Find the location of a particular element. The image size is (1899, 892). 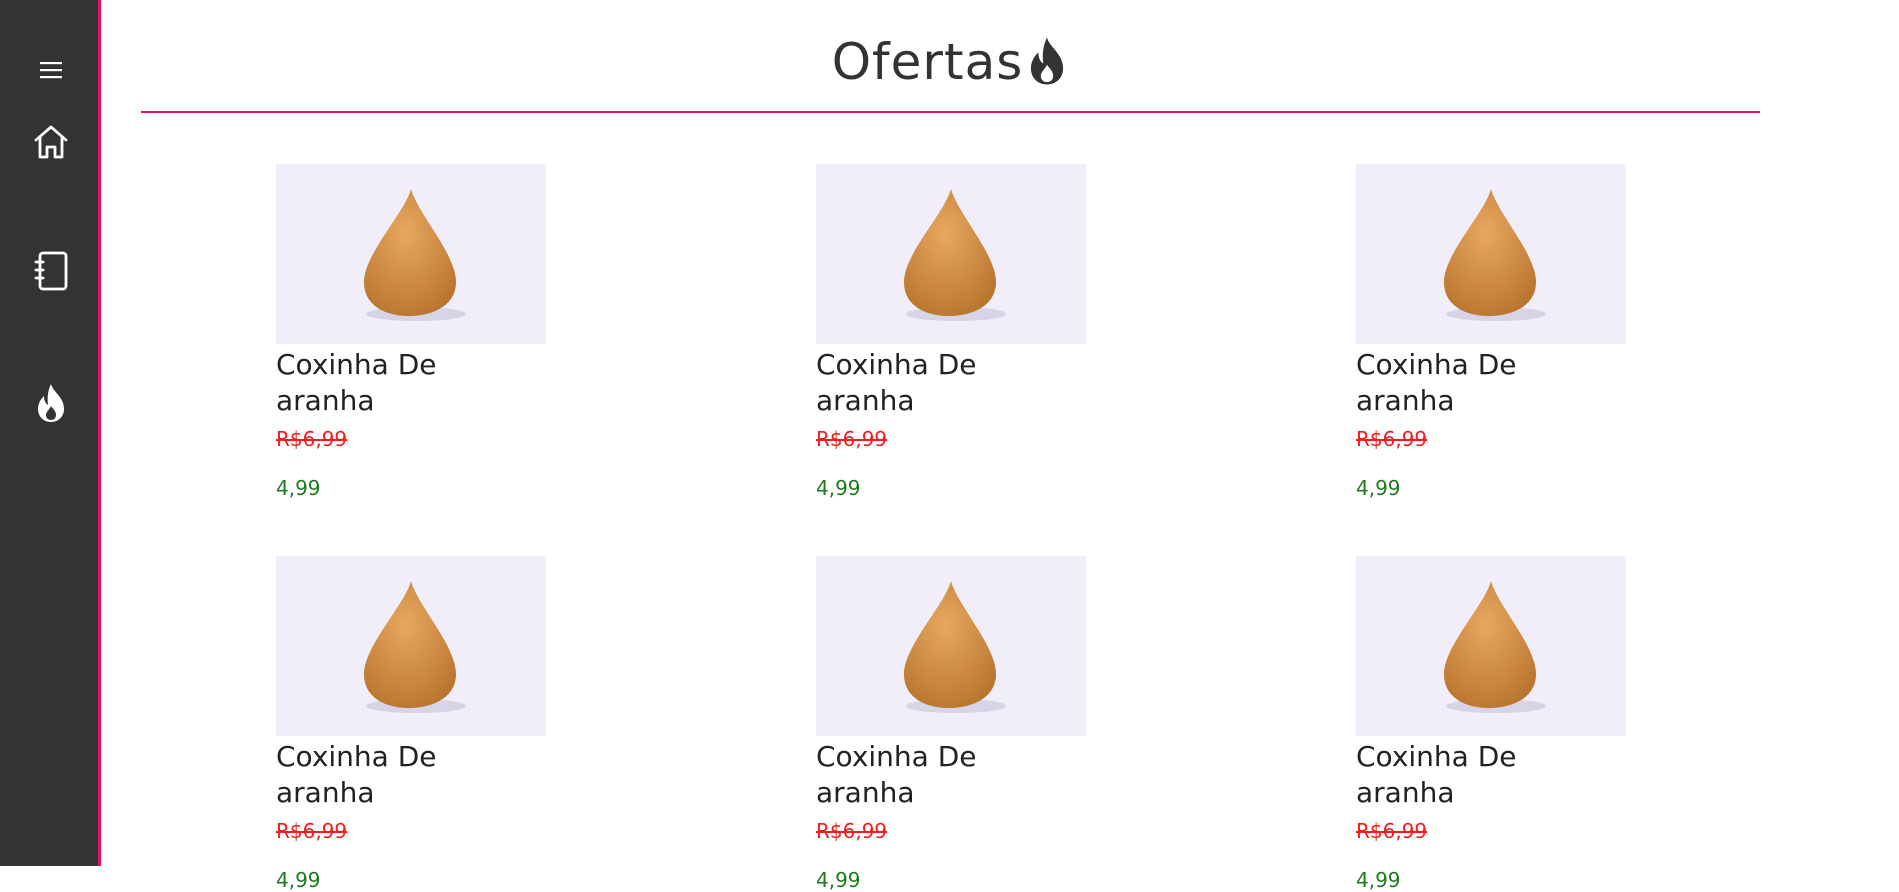

page-title: Ofertas is located at coordinates (950, 66).